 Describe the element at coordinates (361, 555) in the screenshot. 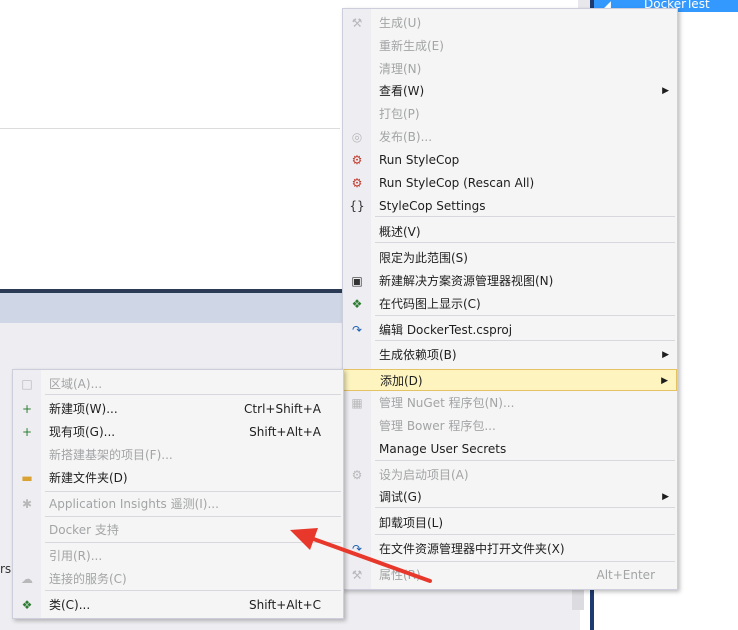

I see `annotation-arrow` at that location.